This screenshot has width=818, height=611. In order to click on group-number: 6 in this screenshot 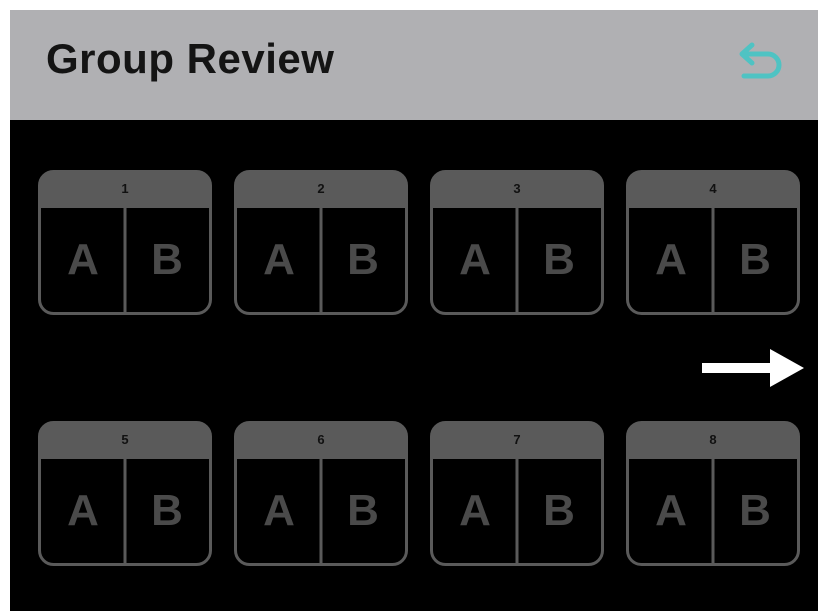, I will do `click(321, 439)`.